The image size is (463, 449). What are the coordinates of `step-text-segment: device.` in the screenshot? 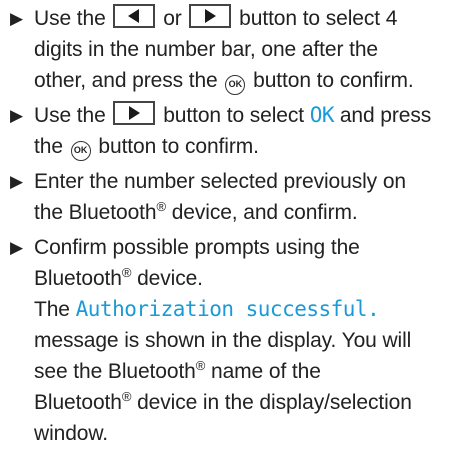 It's located at (170, 278).